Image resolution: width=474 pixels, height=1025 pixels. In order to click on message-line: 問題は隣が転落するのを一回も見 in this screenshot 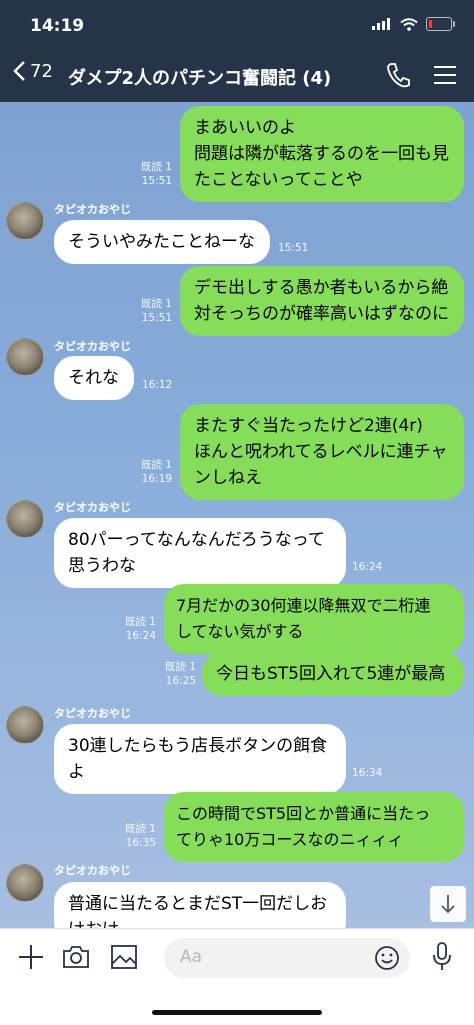, I will do `click(321, 154)`.